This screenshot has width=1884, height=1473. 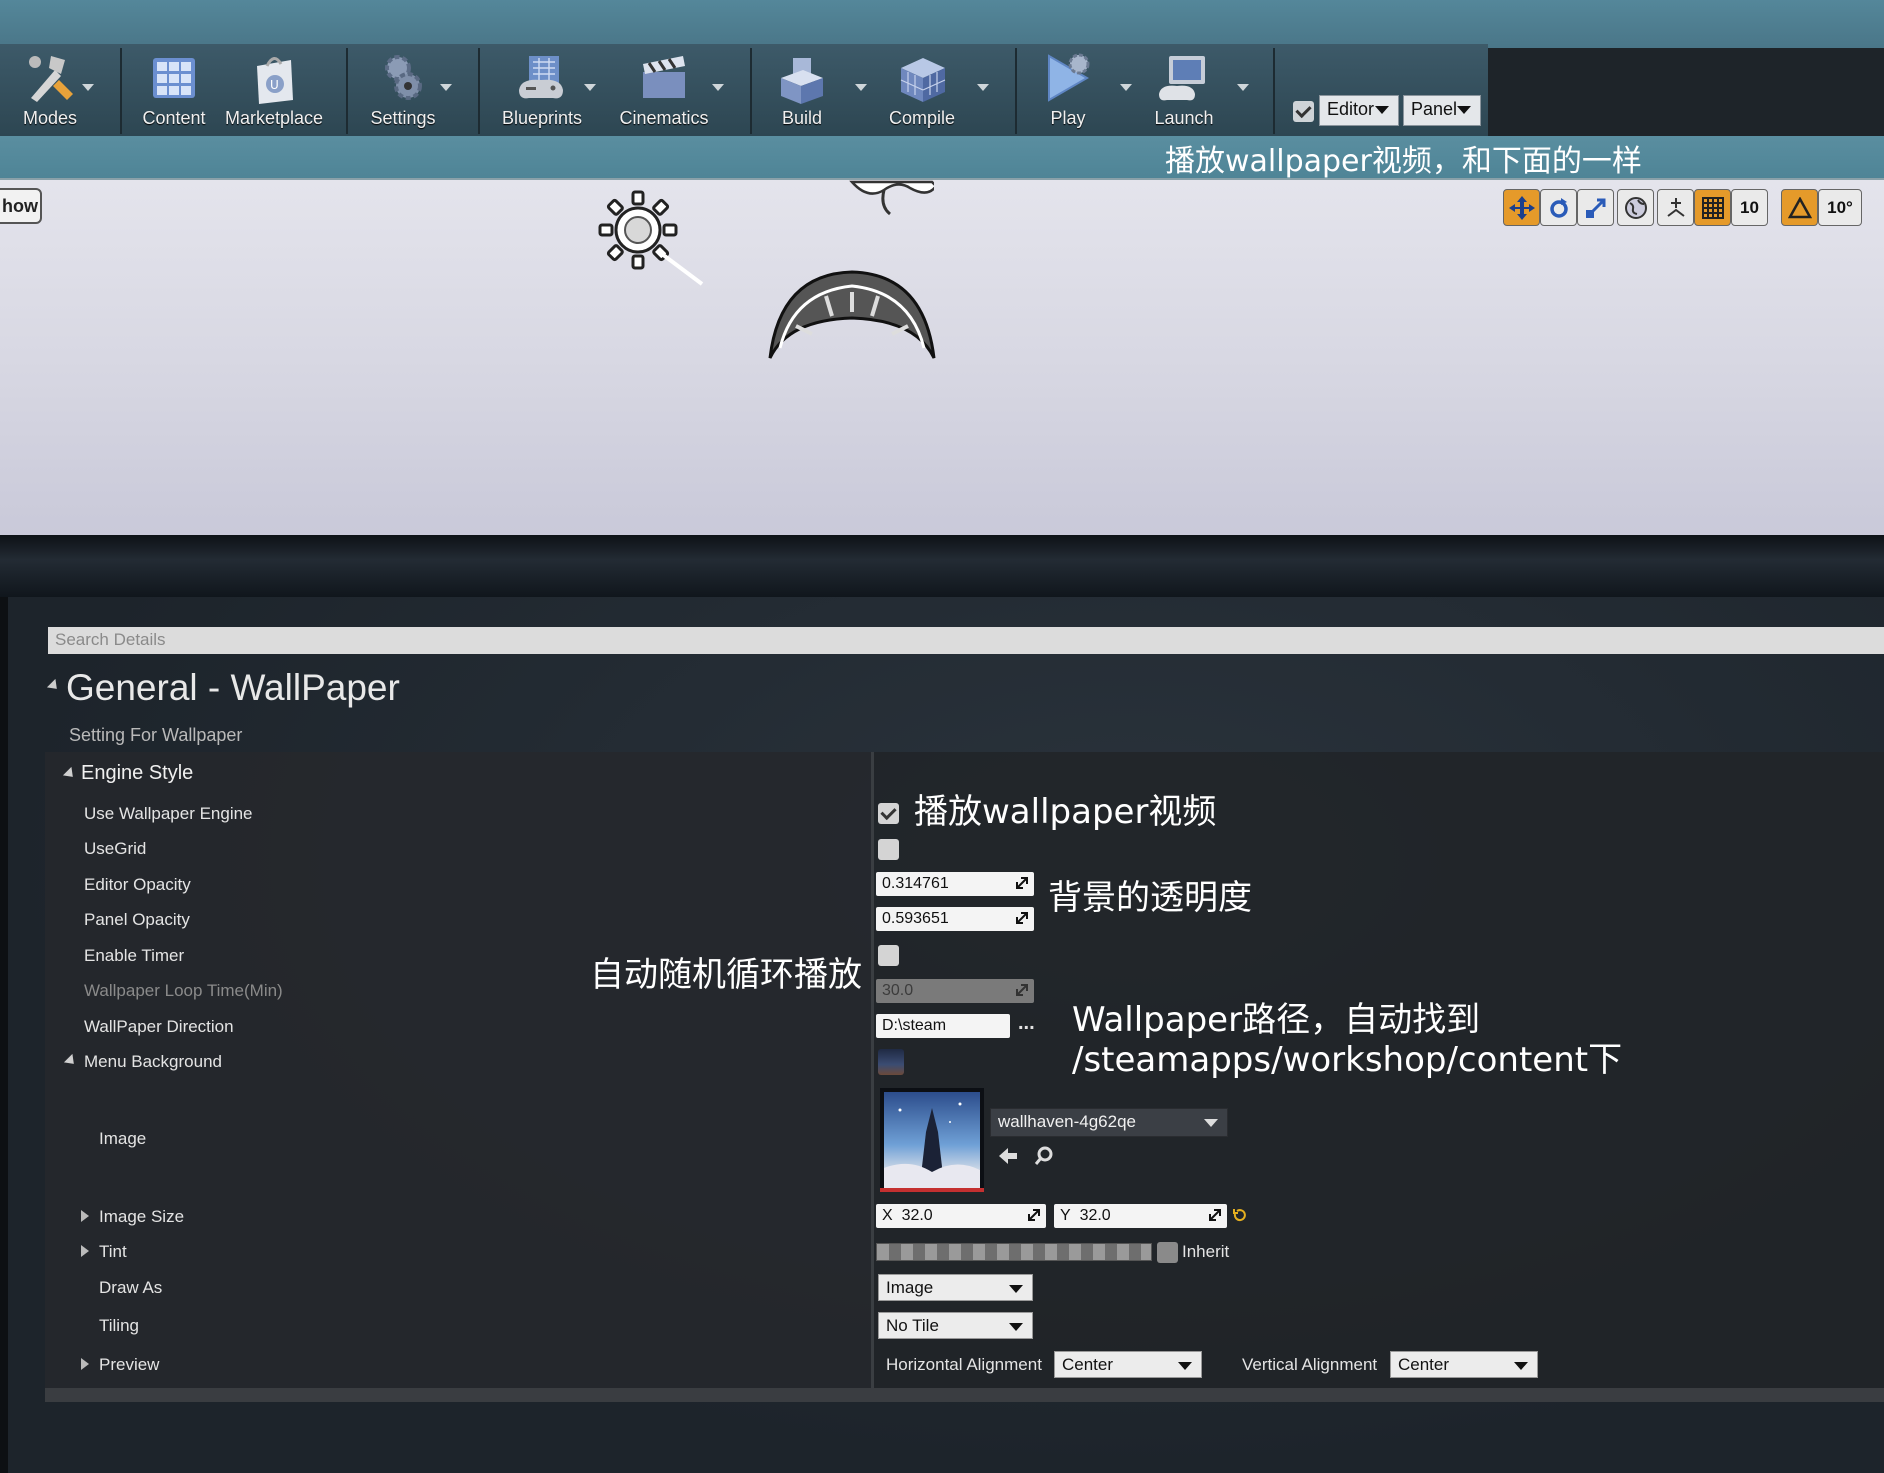 I want to click on rotation-snap-value: 10°, so click(x=1840, y=207).